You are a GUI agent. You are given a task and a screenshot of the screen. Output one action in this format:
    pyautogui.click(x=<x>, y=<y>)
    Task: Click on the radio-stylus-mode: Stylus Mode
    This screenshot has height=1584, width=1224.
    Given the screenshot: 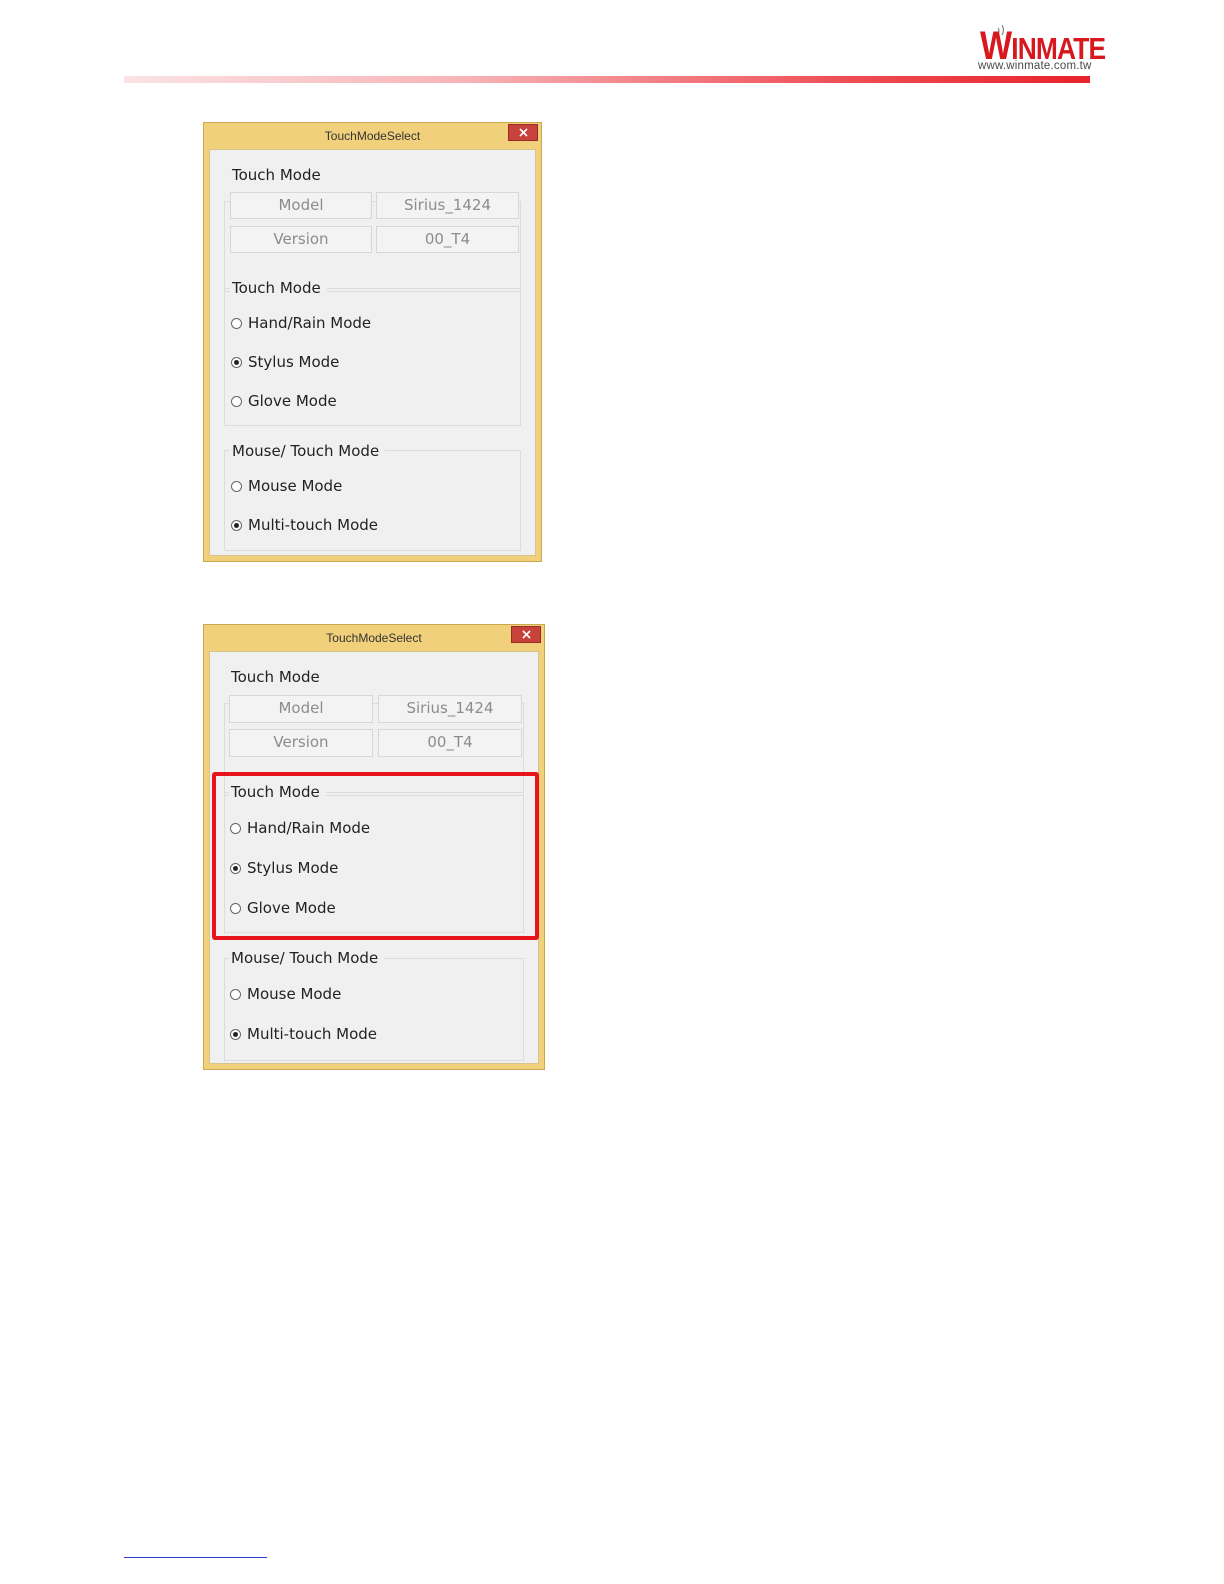 What is the action you would take?
    pyautogui.click(x=285, y=362)
    